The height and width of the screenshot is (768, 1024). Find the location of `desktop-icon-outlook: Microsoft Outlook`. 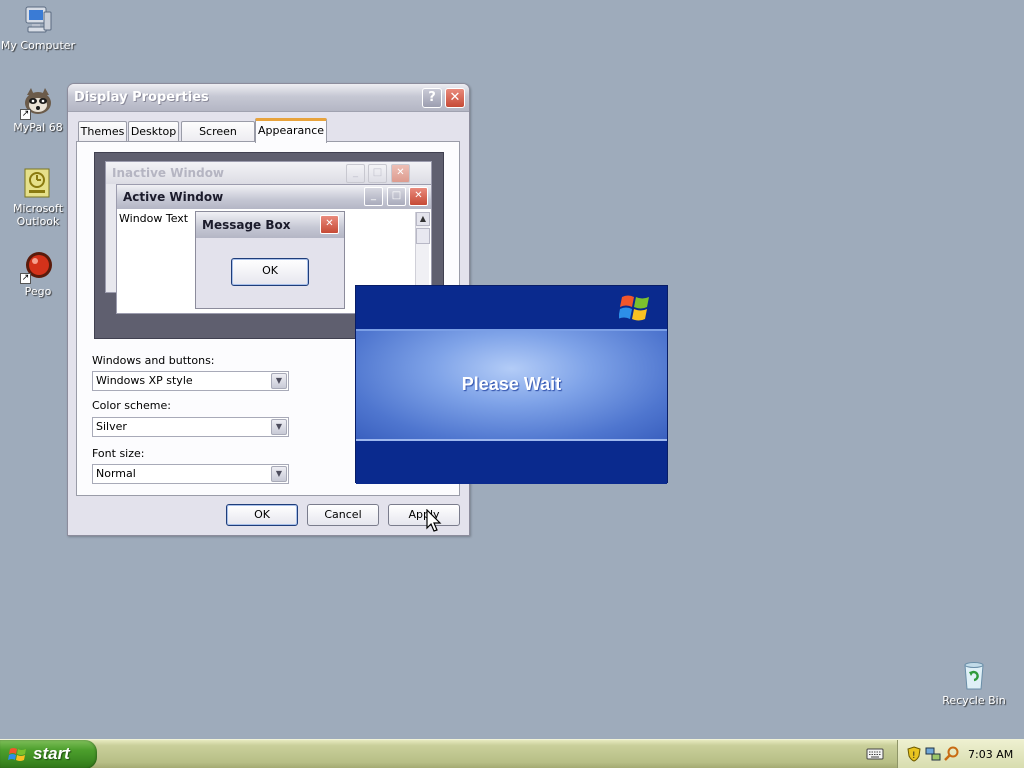

desktop-icon-outlook: Microsoft Outlook is located at coordinates (38, 197).